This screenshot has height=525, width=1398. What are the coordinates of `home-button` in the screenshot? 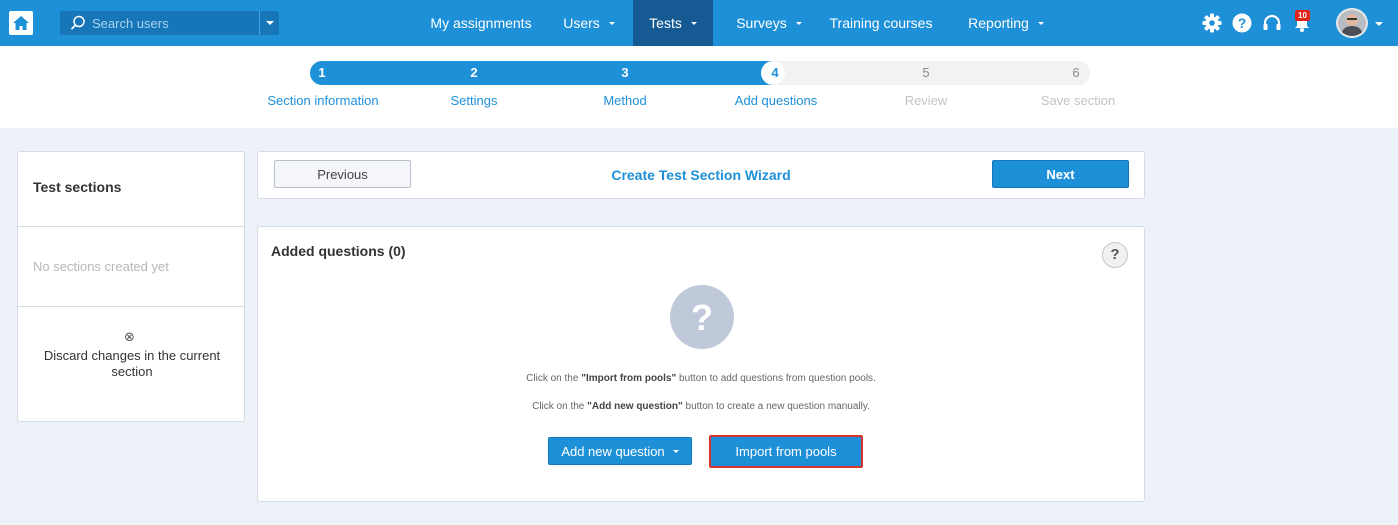 It's located at (21, 23).